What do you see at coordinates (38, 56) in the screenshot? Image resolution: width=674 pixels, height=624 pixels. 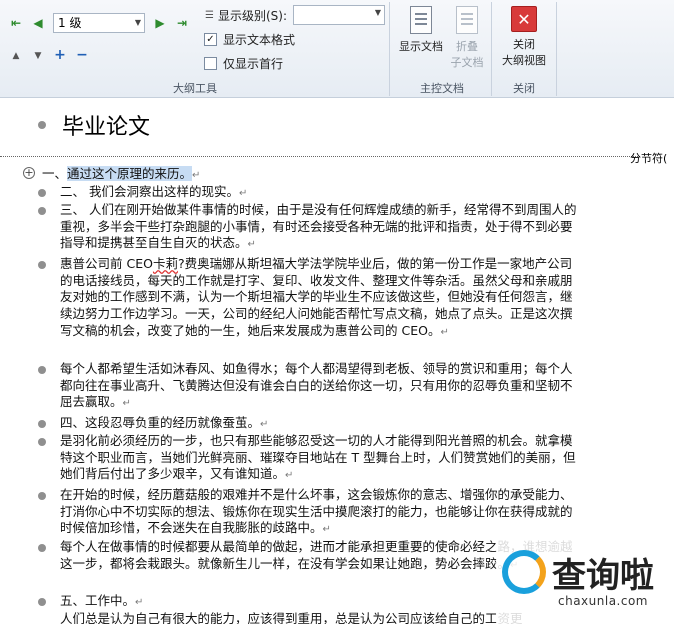 I see `move-down-icon: ▼` at bounding box center [38, 56].